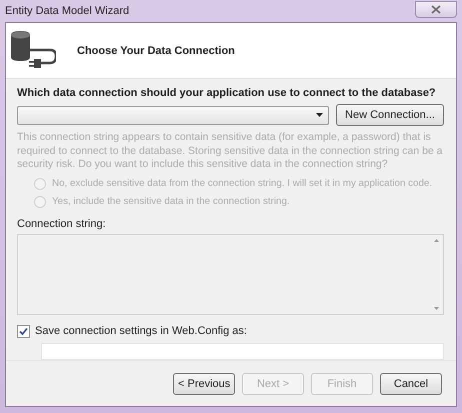 The width and height of the screenshot is (462, 413). What do you see at coordinates (173, 115) in the screenshot?
I see `connection-dropdown` at bounding box center [173, 115].